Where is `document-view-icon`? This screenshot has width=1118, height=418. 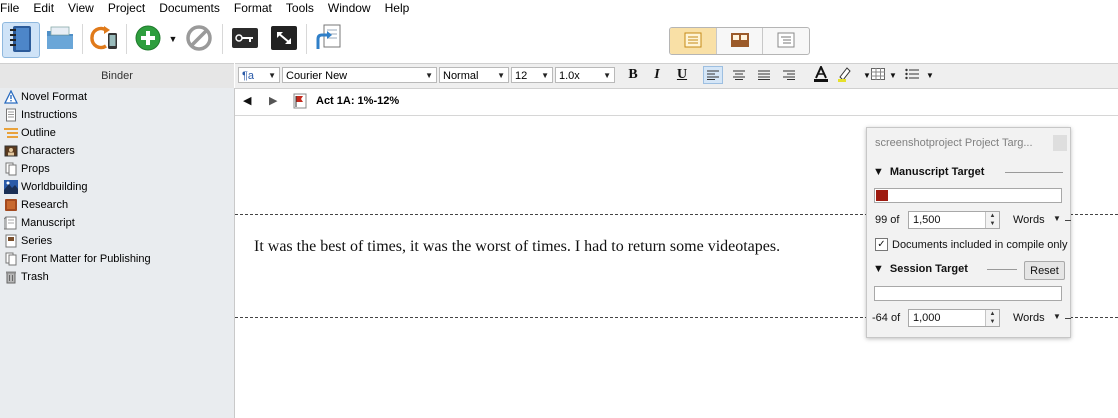
document-view-icon is located at coordinates (693, 41).